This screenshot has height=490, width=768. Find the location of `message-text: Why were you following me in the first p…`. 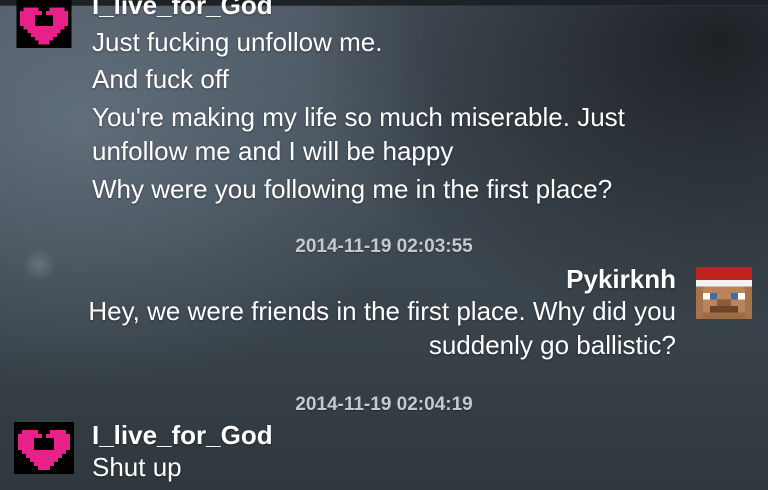

message-text: Why were you following me in the first p… is located at coordinates (352, 189).